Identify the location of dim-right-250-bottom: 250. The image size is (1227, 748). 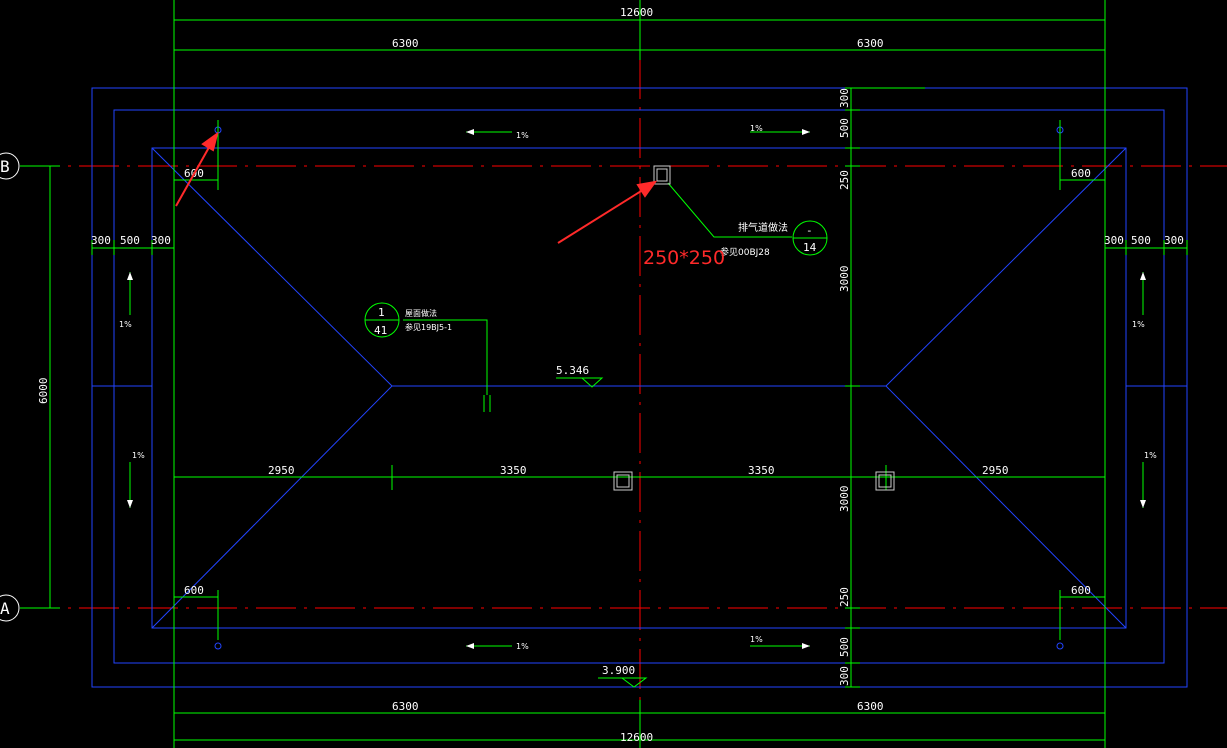
(844, 597).